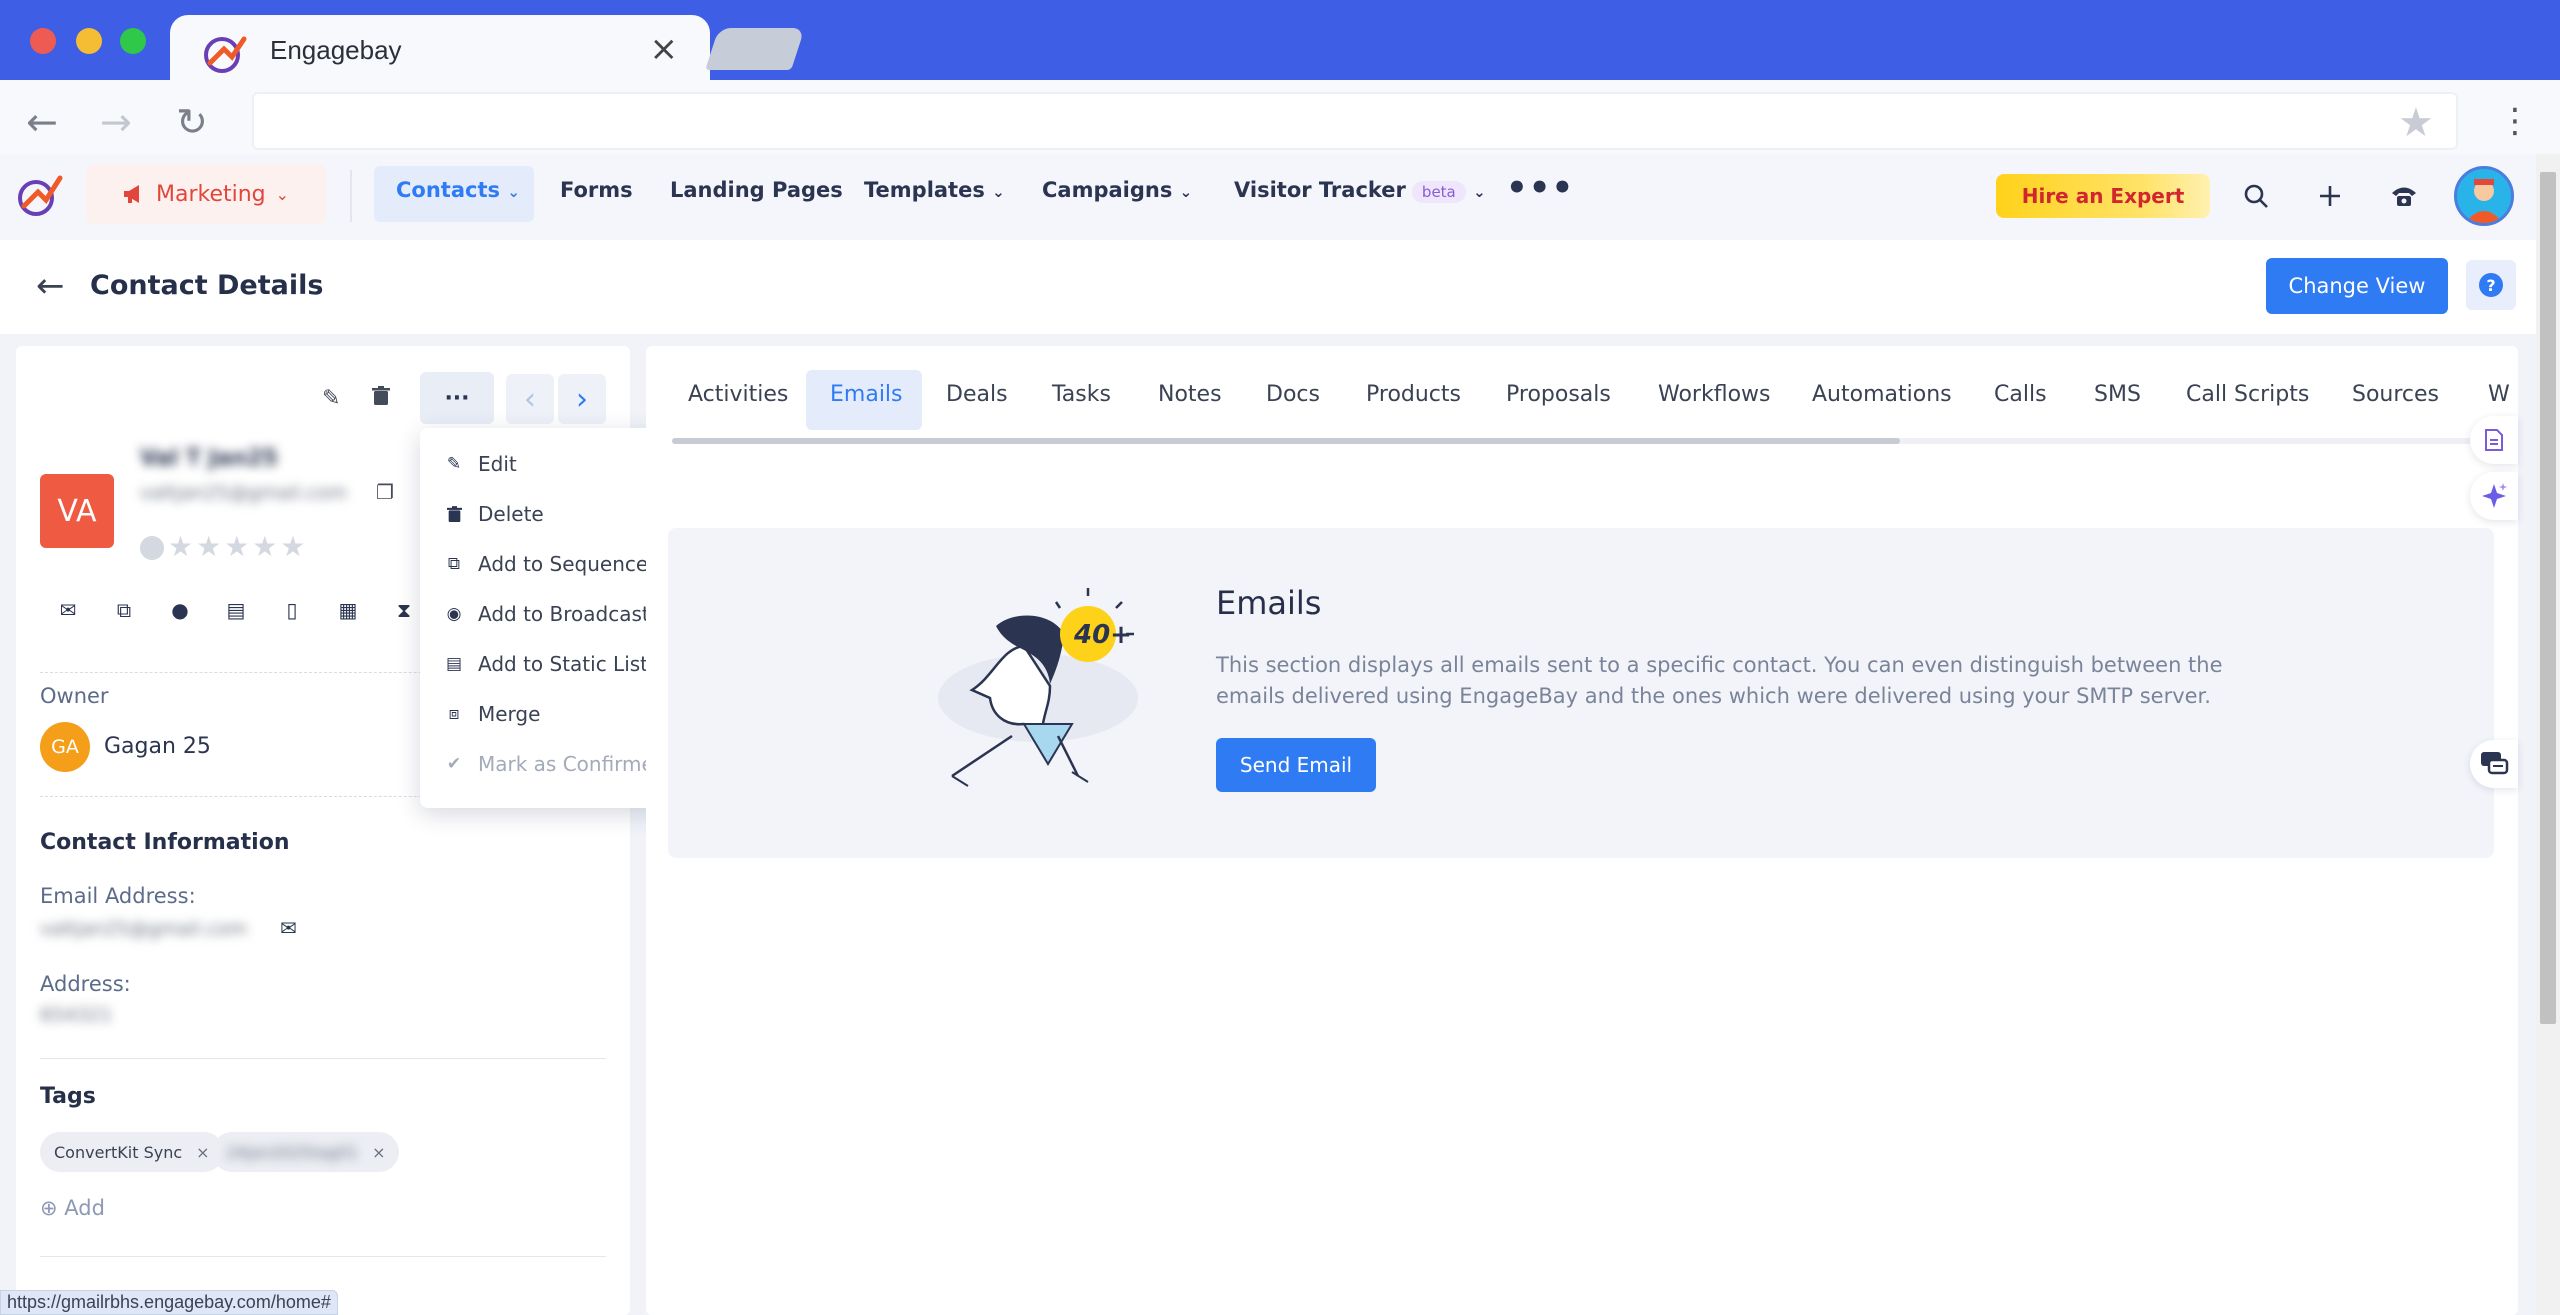 The image size is (2560, 1315). Describe the element at coordinates (866, 394) in the screenshot. I see `tab-emails: Emails` at that location.